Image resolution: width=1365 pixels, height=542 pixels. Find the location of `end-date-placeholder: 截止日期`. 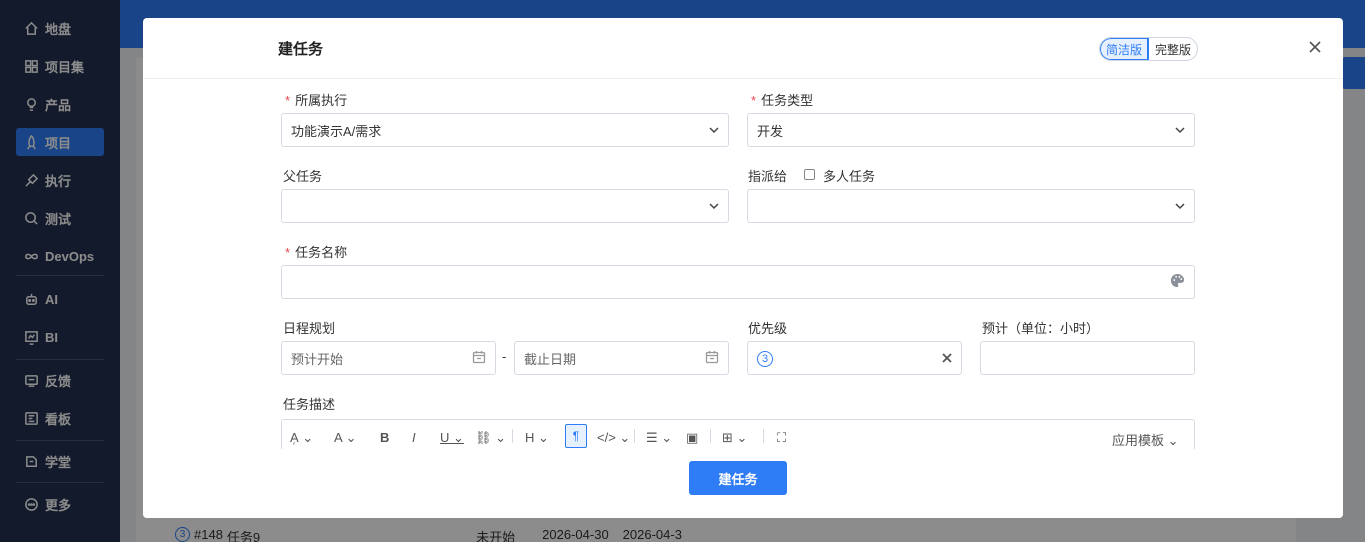

end-date-placeholder: 截止日期 is located at coordinates (550, 359).